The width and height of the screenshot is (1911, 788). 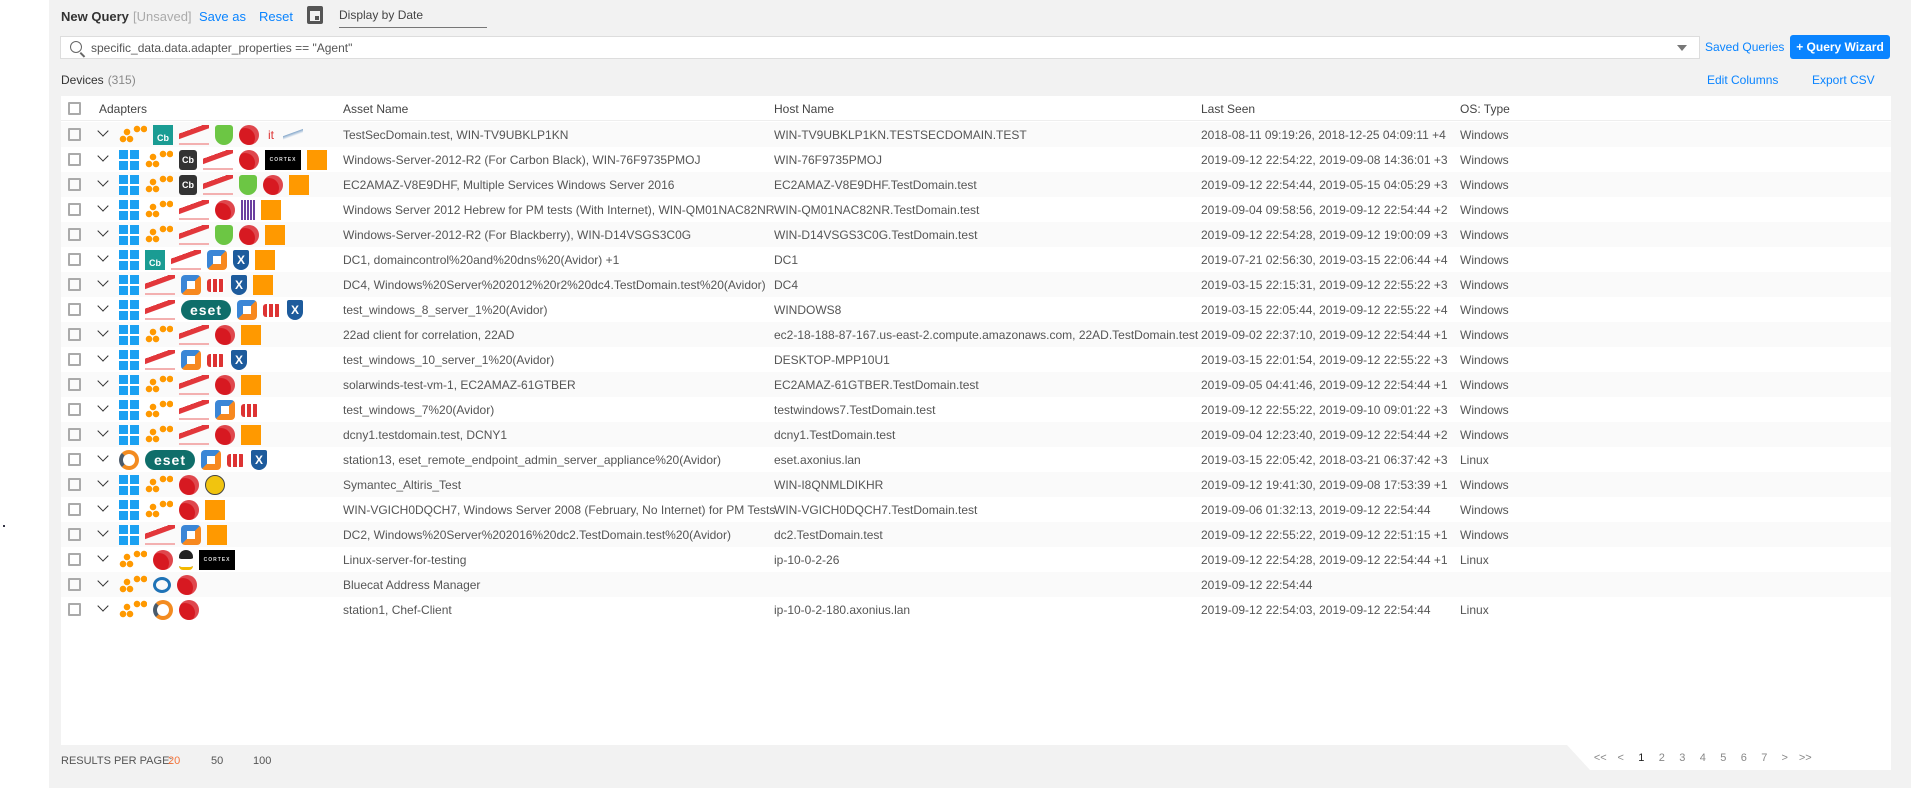 What do you see at coordinates (123, 109) in the screenshot?
I see `col-adapters: Adapters` at bounding box center [123, 109].